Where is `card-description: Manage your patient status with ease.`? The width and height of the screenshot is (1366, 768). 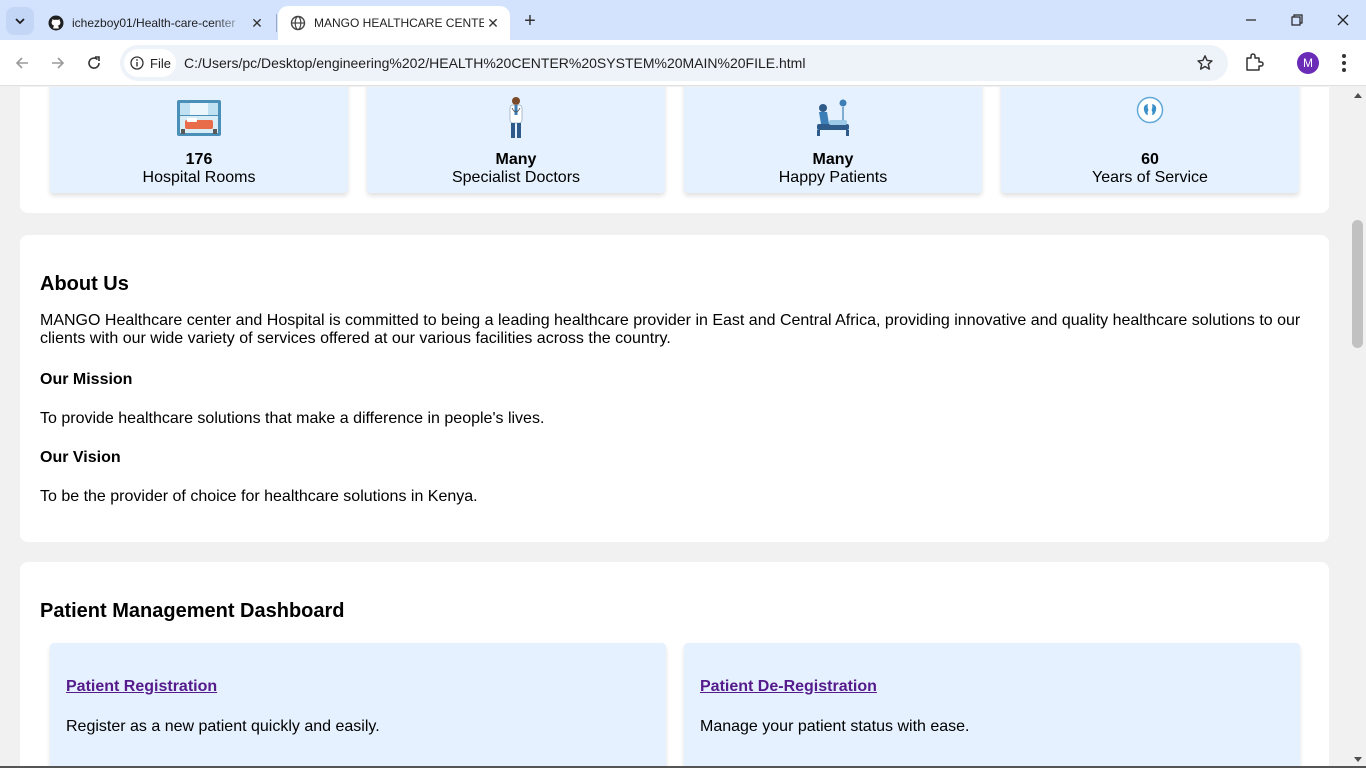 card-description: Manage your patient status with ease. is located at coordinates (835, 726).